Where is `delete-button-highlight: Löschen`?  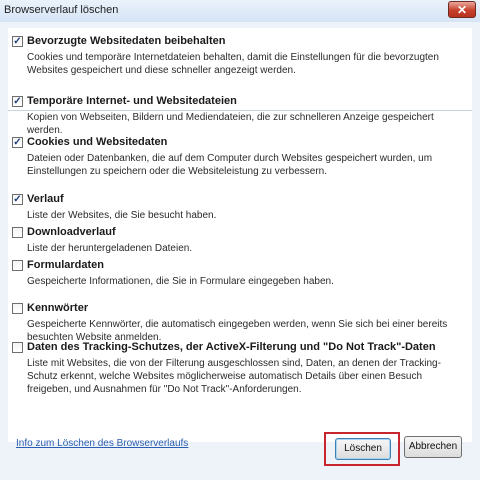 delete-button-highlight: Löschen is located at coordinates (362, 449).